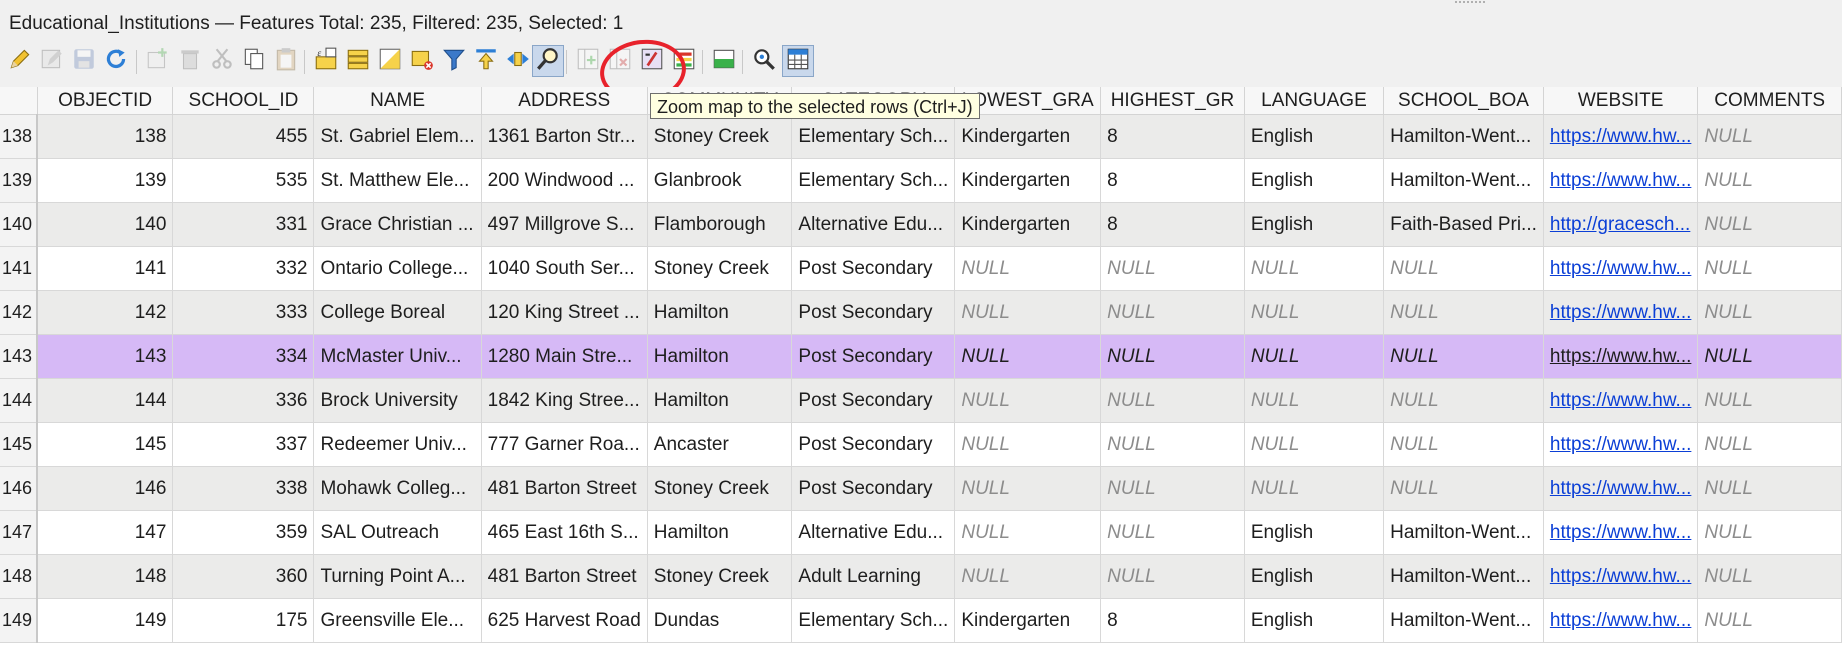 The width and height of the screenshot is (1842, 654). I want to click on column-header: COMMENTS, so click(1769, 101).